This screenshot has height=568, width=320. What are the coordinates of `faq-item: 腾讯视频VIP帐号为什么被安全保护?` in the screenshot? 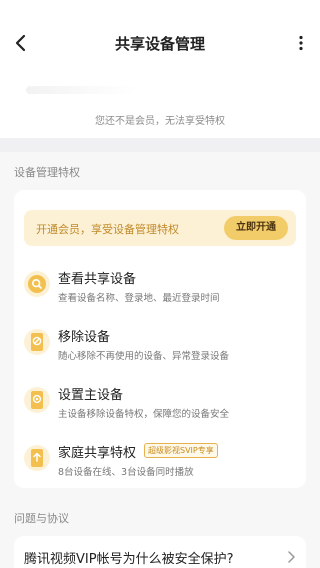 It's located at (160, 552).